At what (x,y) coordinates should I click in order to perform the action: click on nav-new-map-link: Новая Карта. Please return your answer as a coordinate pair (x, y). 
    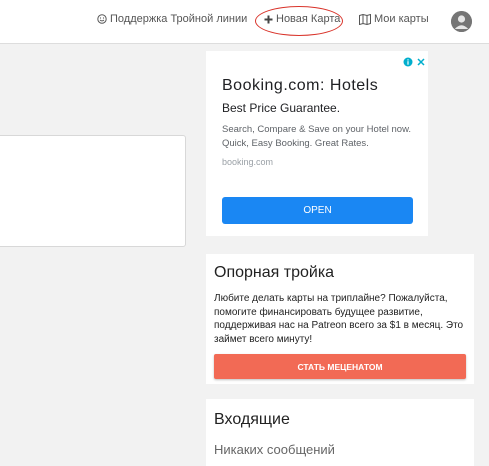
    Looking at the image, I should click on (302, 19).